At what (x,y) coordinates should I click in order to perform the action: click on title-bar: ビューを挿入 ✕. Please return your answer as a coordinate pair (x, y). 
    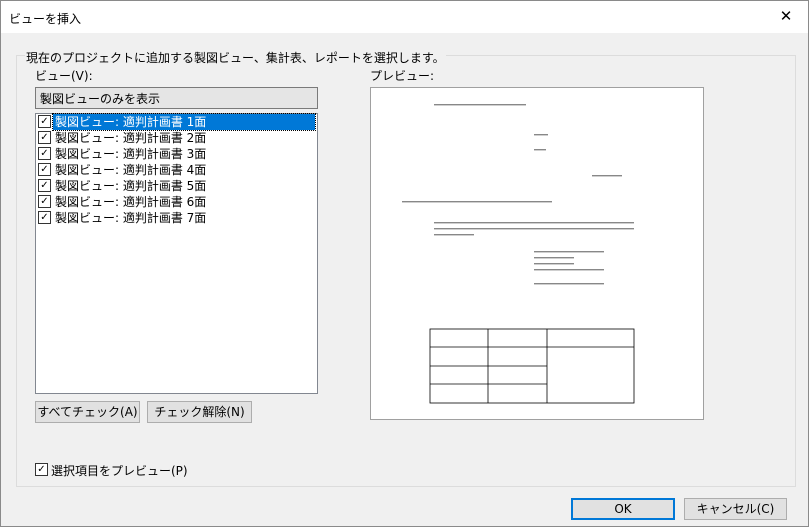
    Looking at the image, I should click on (404, 17).